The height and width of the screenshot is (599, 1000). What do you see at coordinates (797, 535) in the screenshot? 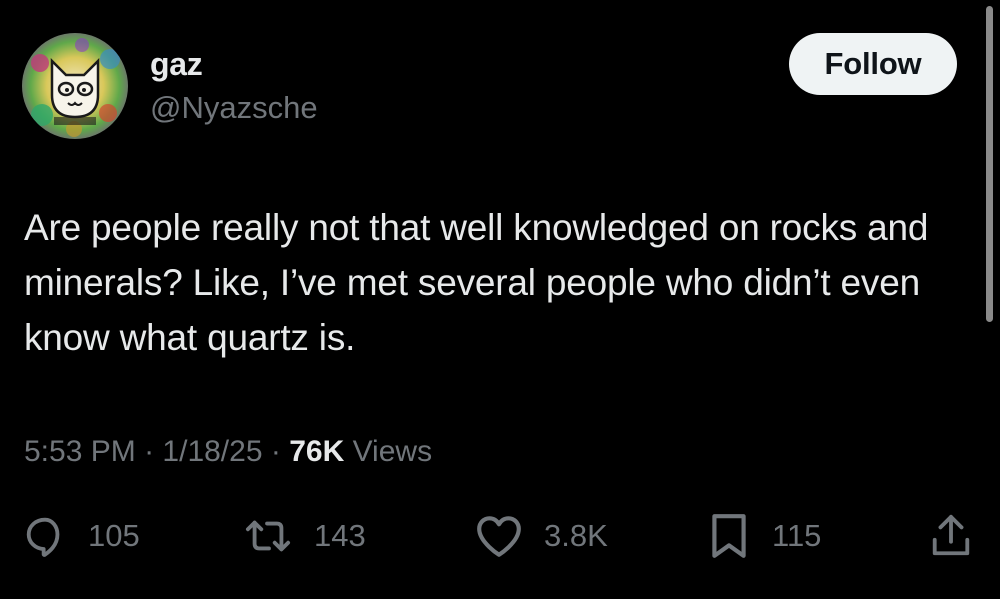
I see `bookmark-count: 115` at bounding box center [797, 535].